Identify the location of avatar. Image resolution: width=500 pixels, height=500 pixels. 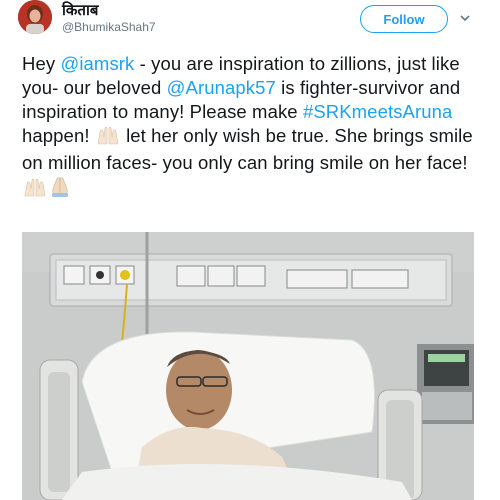
(35, 17).